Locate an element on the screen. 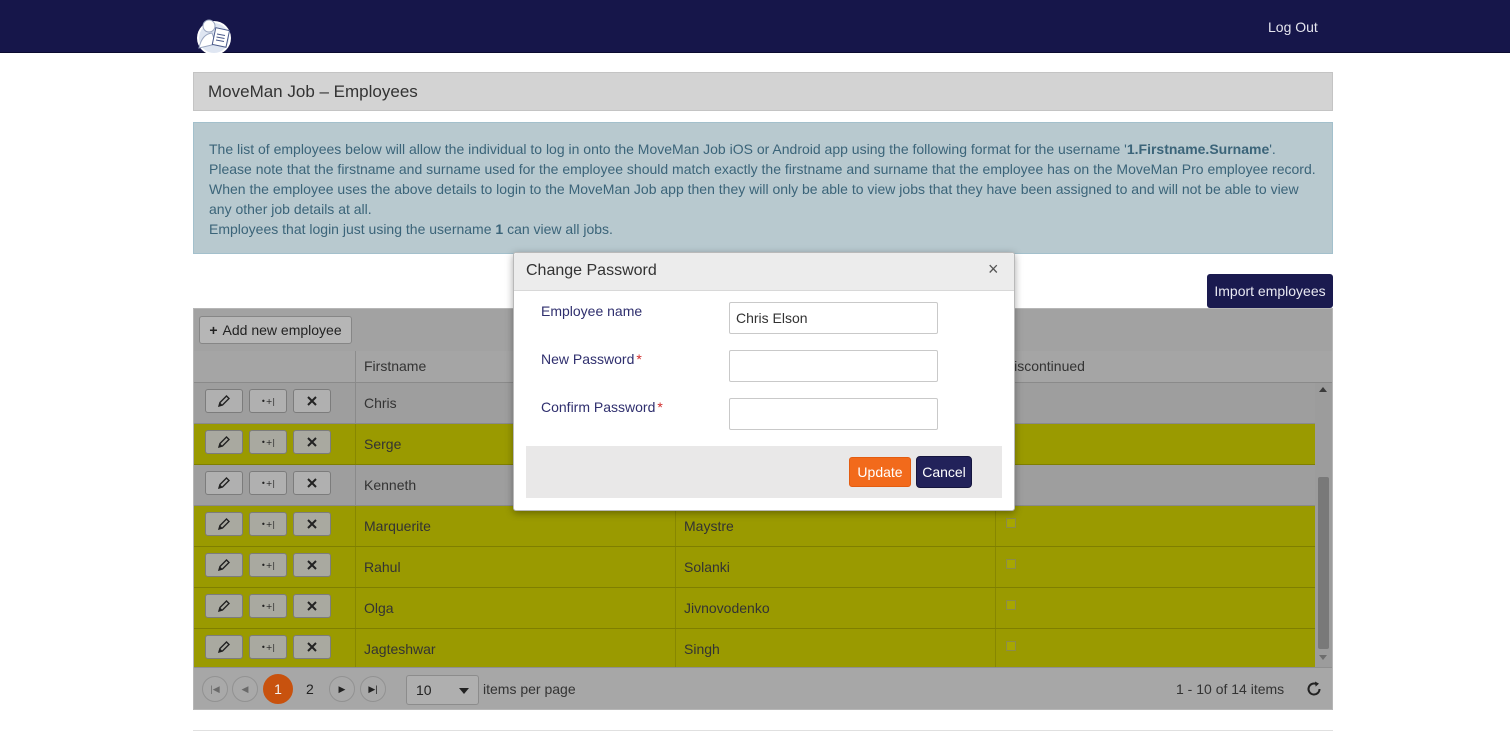 The image size is (1510, 738). page-title: MoveMan Job – Employees is located at coordinates (313, 91).